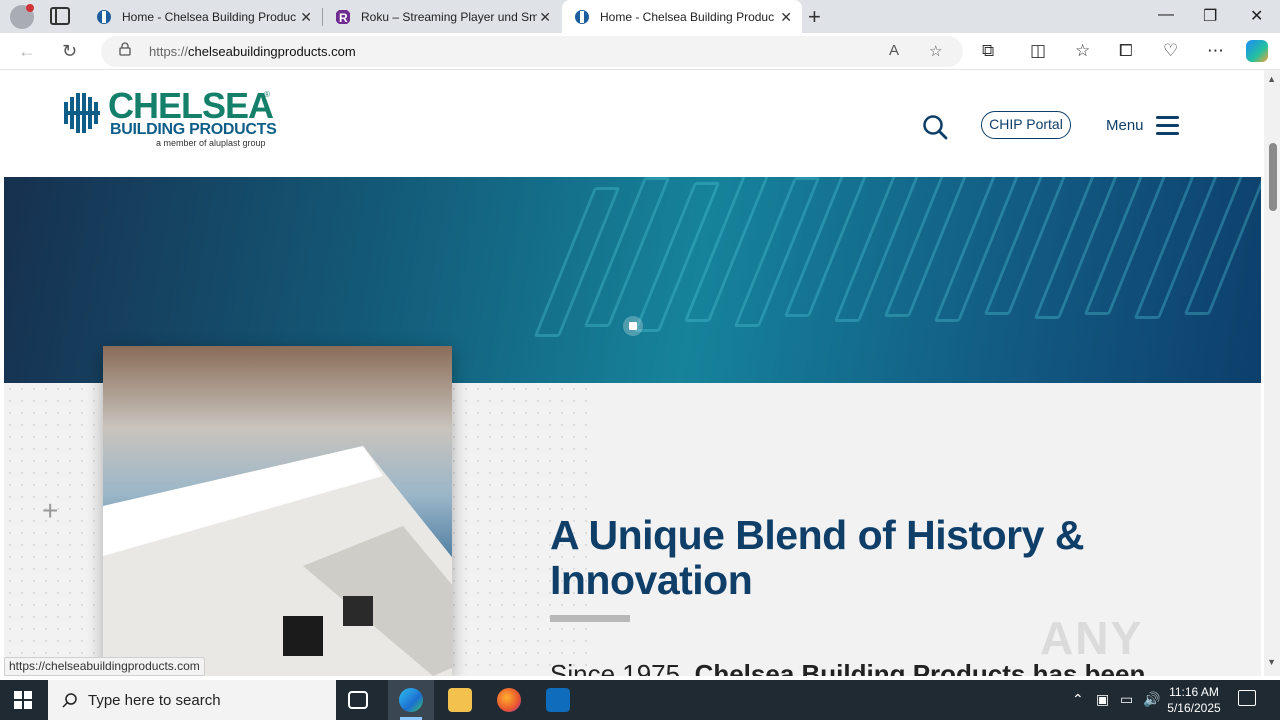 The width and height of the screenshot is (1280, 720). Describe the element at coordinates (460, 700) in the screenshot. I see `file-explorer-icon` at that location.